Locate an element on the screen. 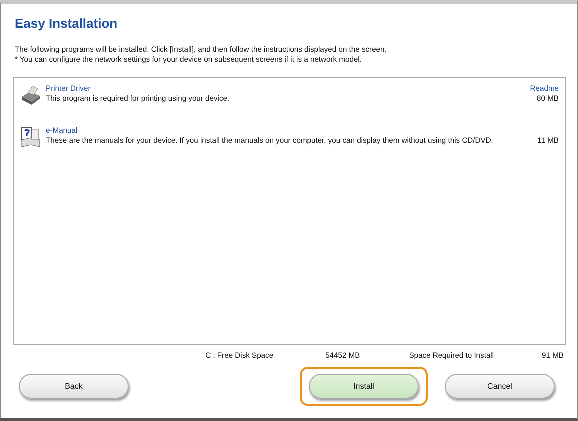 Image resolution: width=578 pixels, height=421 pixels. dialog-button: Cancel is located at coordinates (500, 386).